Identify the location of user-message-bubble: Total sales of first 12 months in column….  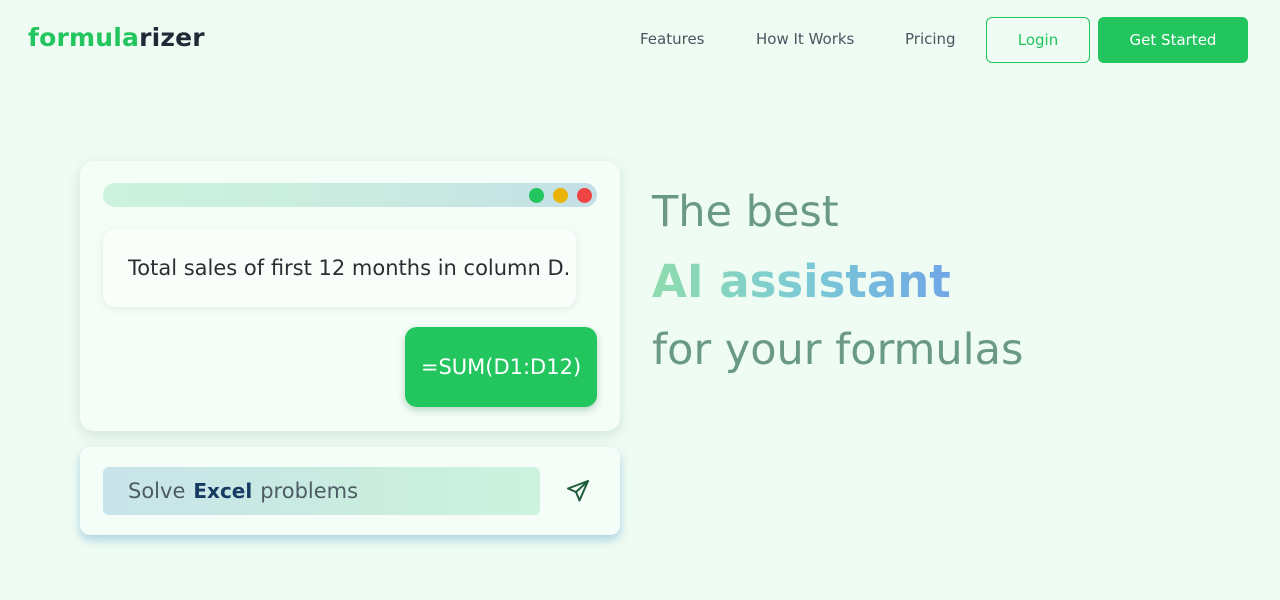
(339, 268).